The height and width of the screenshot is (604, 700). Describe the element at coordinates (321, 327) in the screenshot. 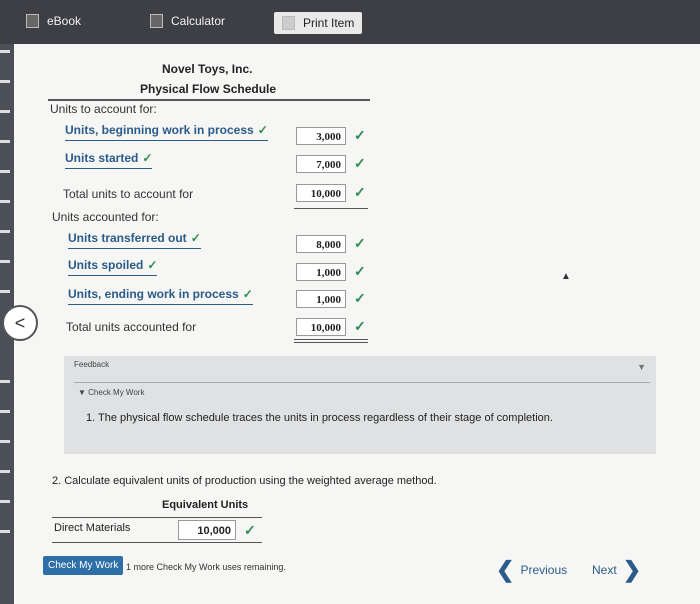

I see `total-accounted-field: 10,000` at that location.